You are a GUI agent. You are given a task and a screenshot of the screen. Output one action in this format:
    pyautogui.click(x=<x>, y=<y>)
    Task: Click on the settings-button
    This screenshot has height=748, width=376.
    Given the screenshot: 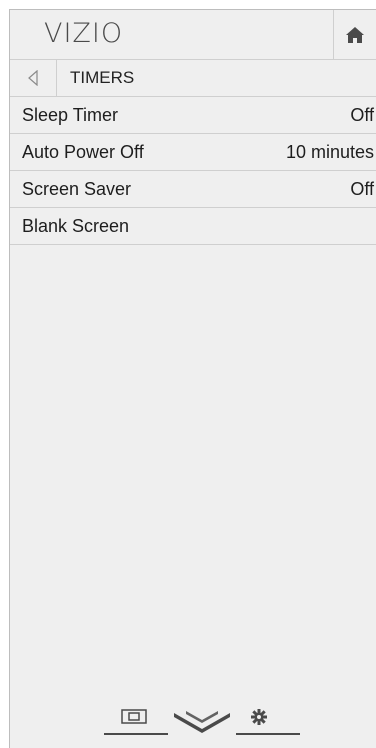 What is the action you would take?
    pyautogui.click(x=268, y=720)
    